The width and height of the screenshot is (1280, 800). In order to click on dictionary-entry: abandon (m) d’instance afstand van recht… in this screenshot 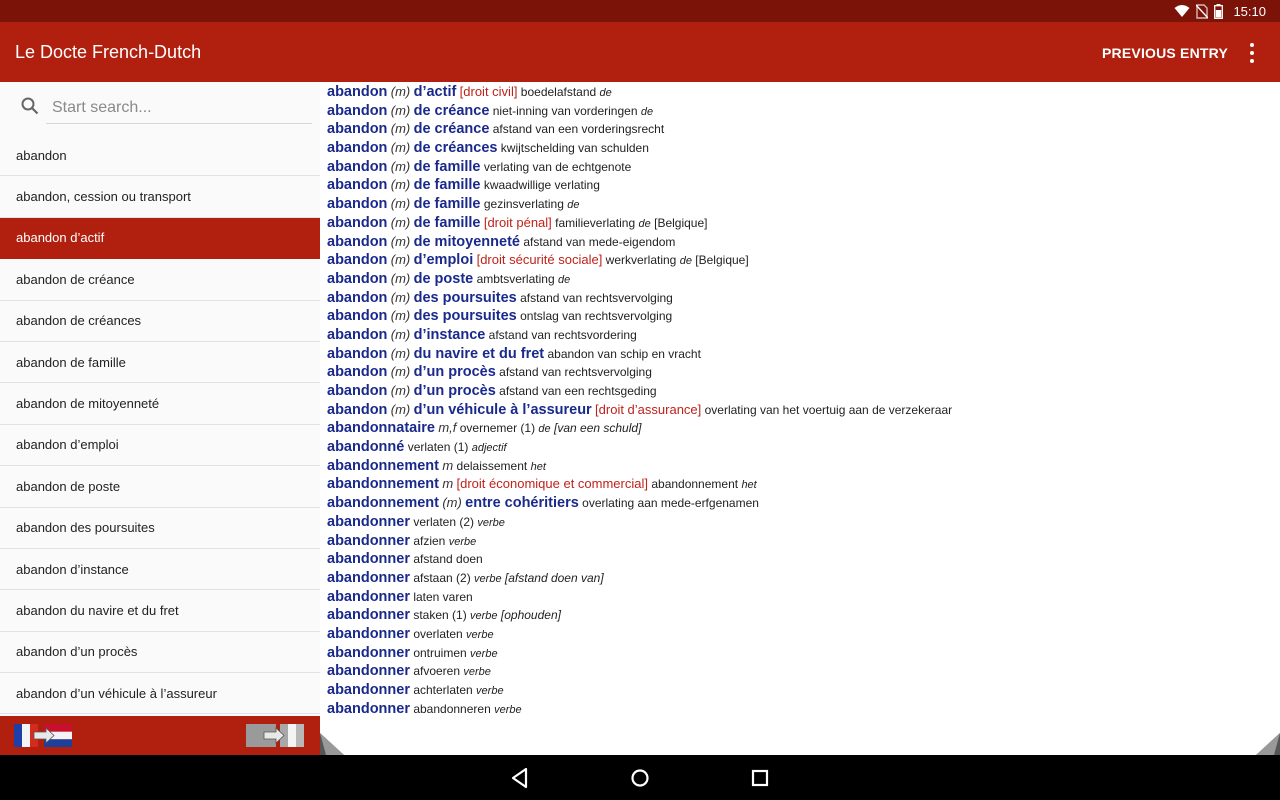, I will do `click(800, 335)`.